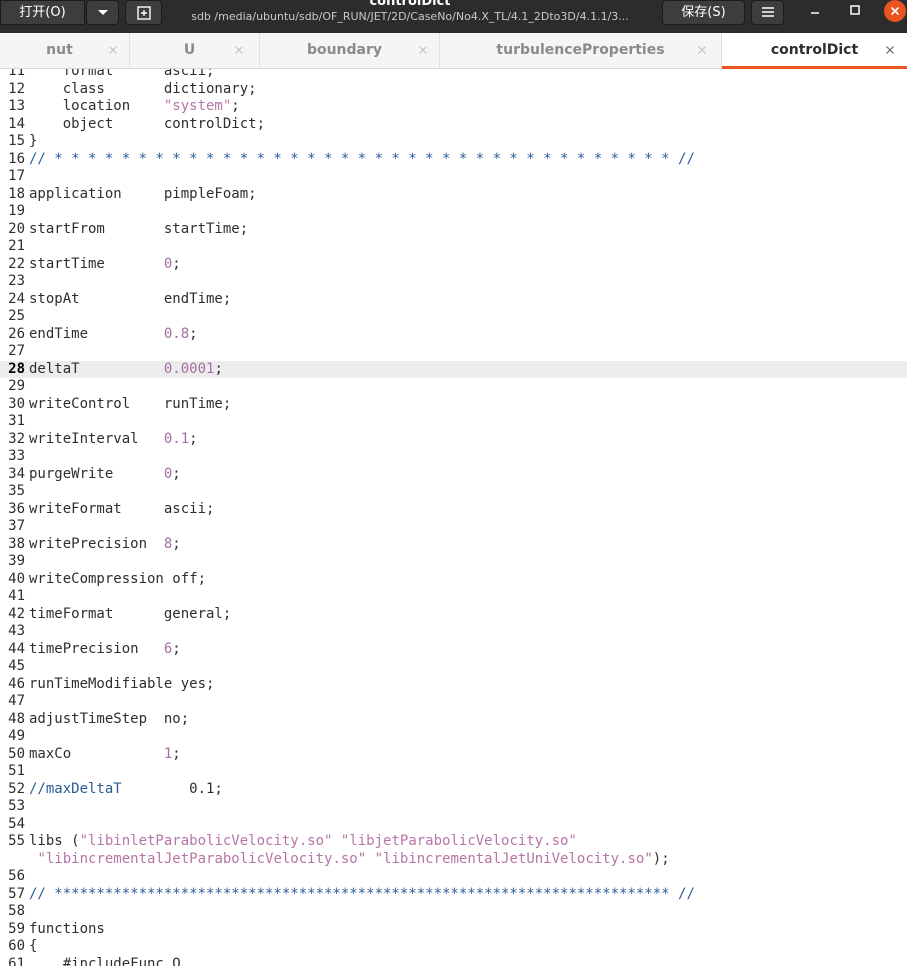 The width and height of the screenshot is (907, 966). Describe the element at coordinates (661, 858) in the screenshot. I see `code-token: );` at that location.